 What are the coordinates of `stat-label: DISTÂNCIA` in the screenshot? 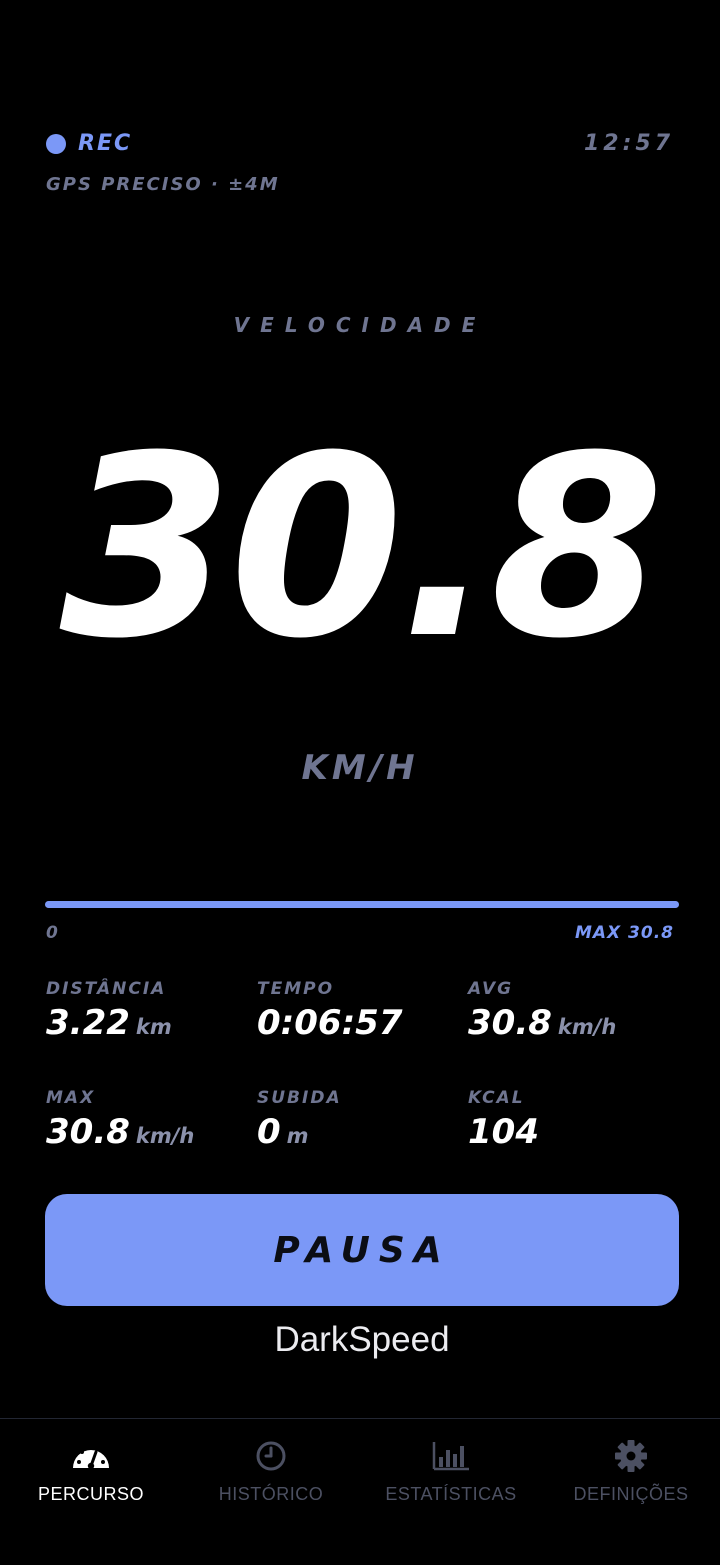 It's located at (106, 989).